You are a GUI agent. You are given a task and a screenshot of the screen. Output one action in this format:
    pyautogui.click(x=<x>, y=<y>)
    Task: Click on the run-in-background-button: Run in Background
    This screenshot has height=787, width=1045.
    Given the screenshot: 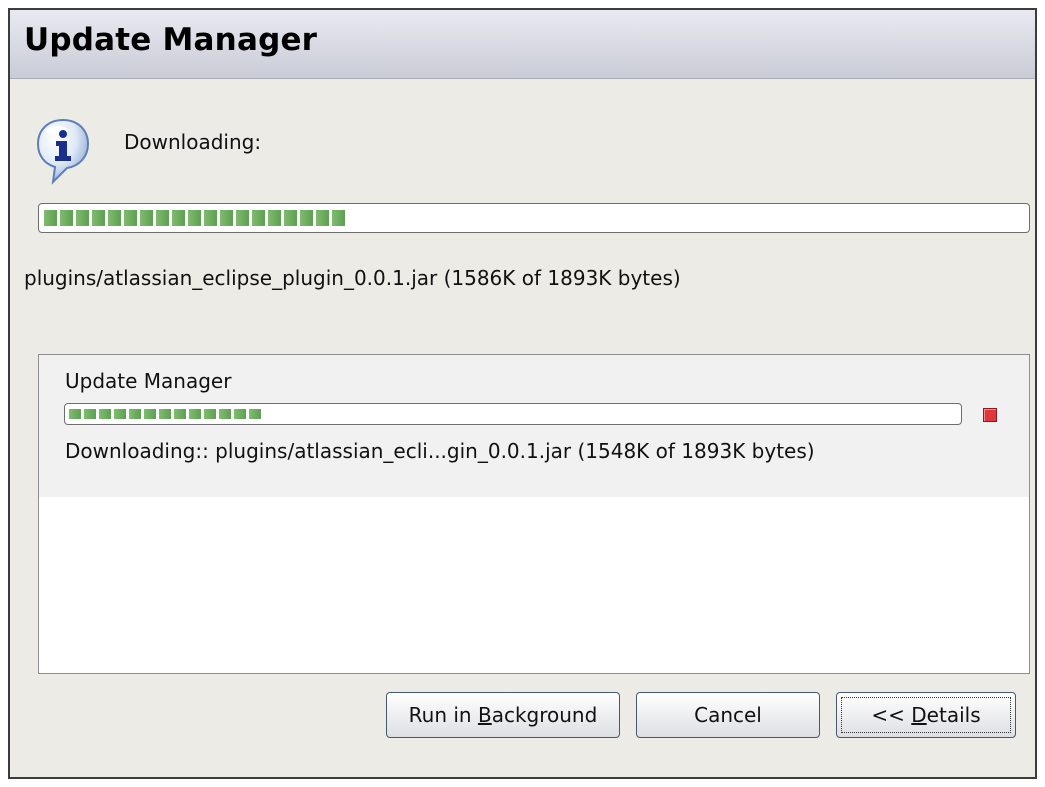 What is the action you would take?
    pyautogui.click(x=503, y=715)
    